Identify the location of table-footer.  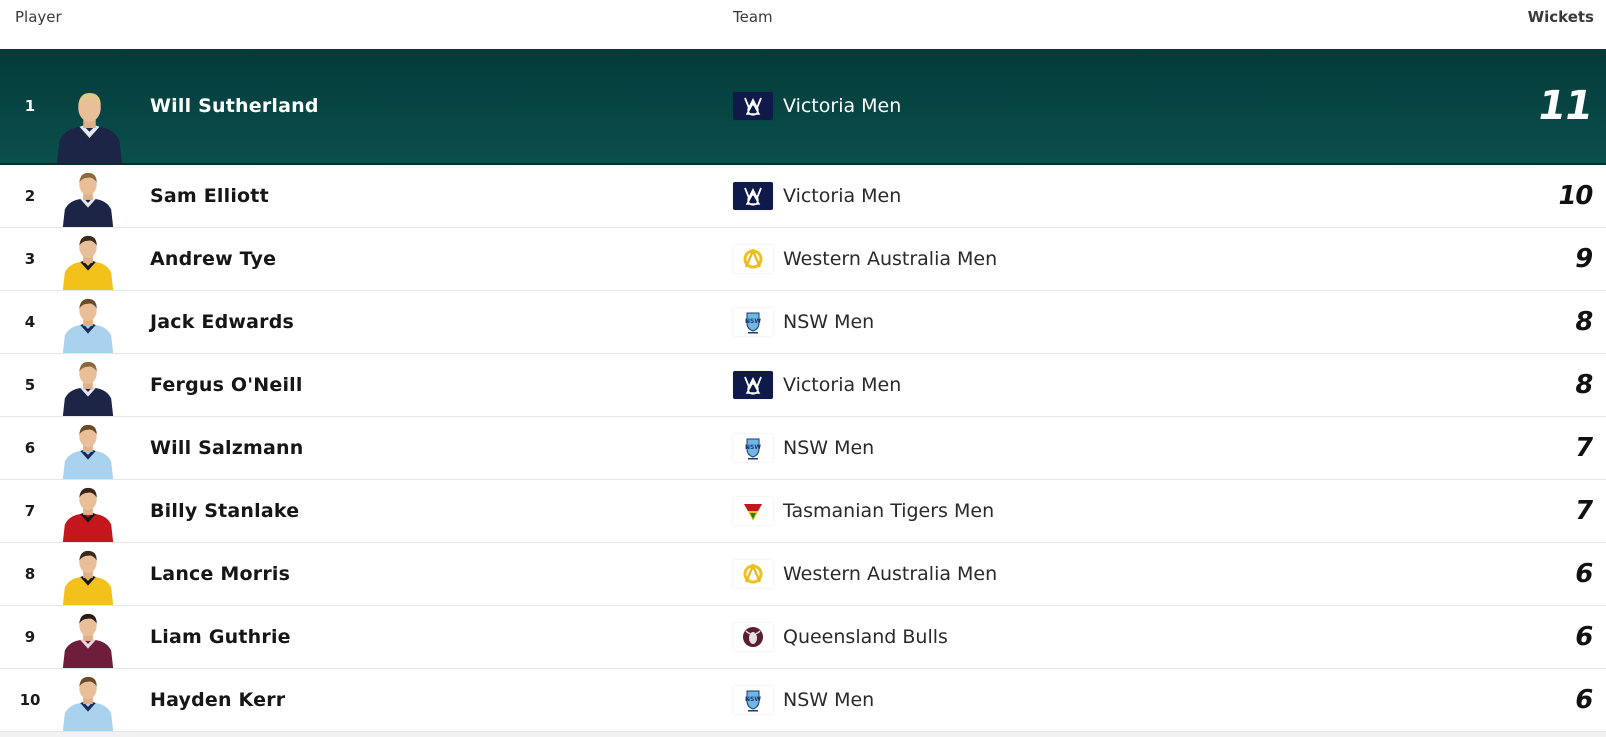
(803, 734).